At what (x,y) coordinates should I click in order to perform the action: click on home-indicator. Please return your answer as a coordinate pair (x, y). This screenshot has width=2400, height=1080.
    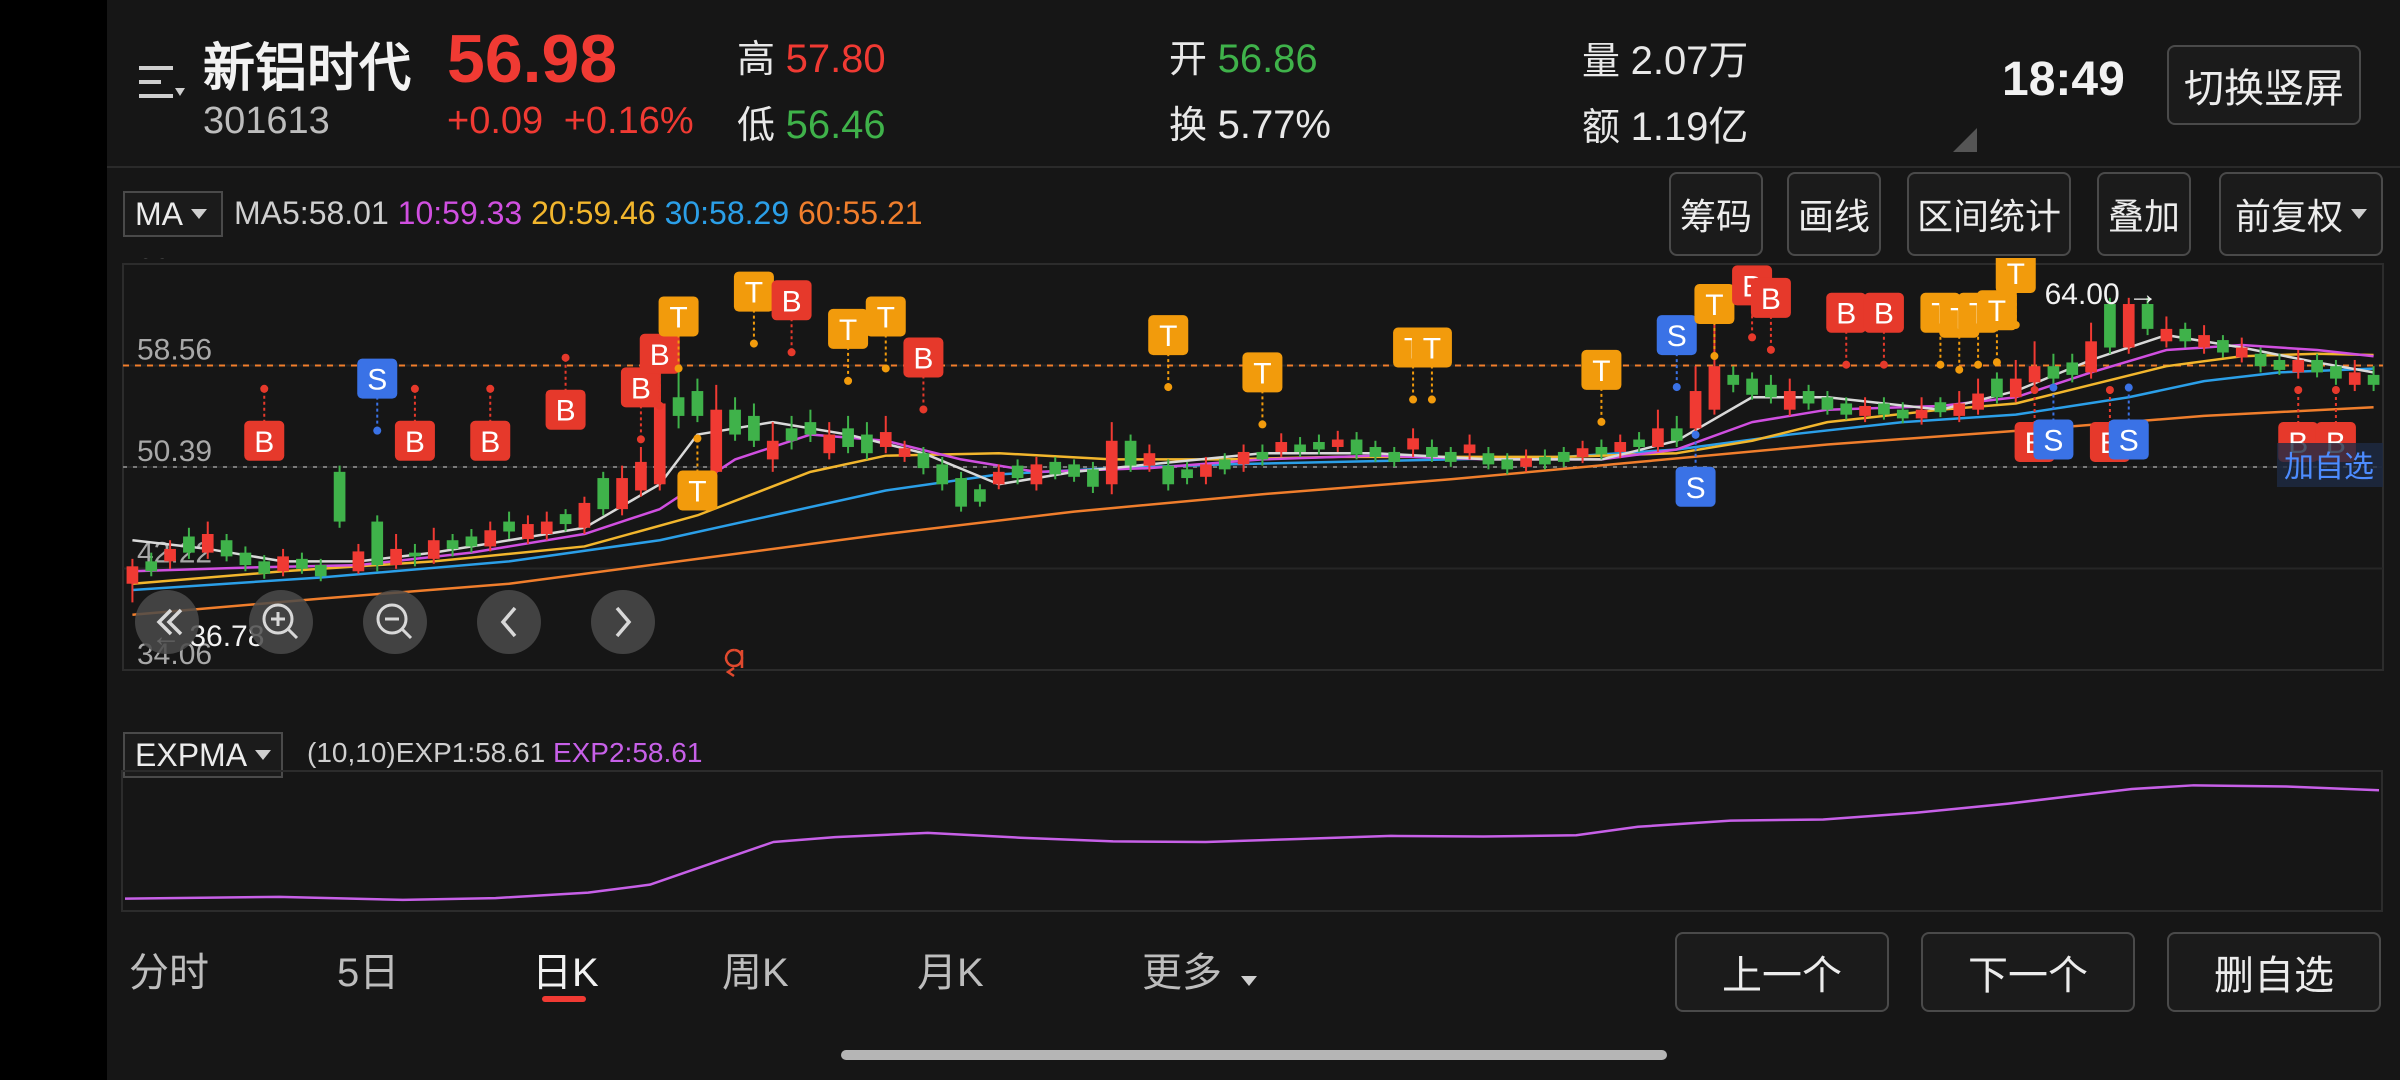
    Looking at the image, I should click on (1254, 1055).